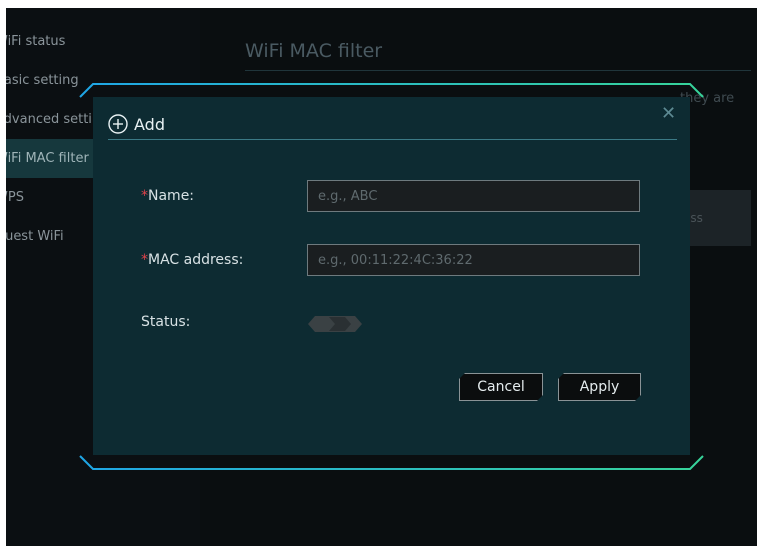  Describe the element at coordinates (668, 113) in the screenshot. I see `close-icon: ✕` at that location.